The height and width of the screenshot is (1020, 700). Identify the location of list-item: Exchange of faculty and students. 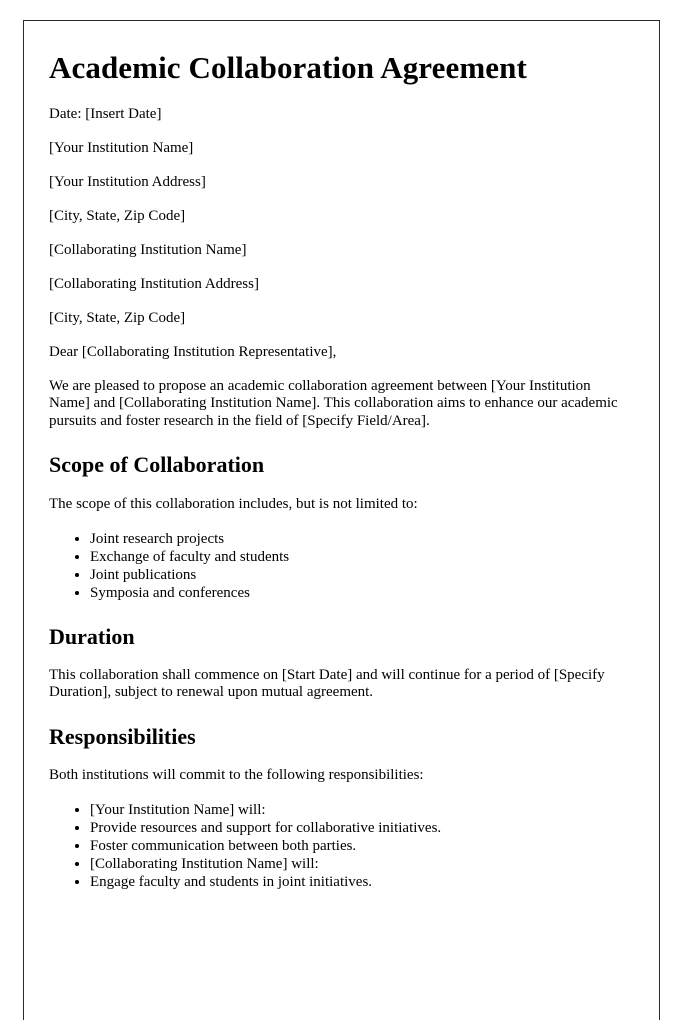
(360, 557).